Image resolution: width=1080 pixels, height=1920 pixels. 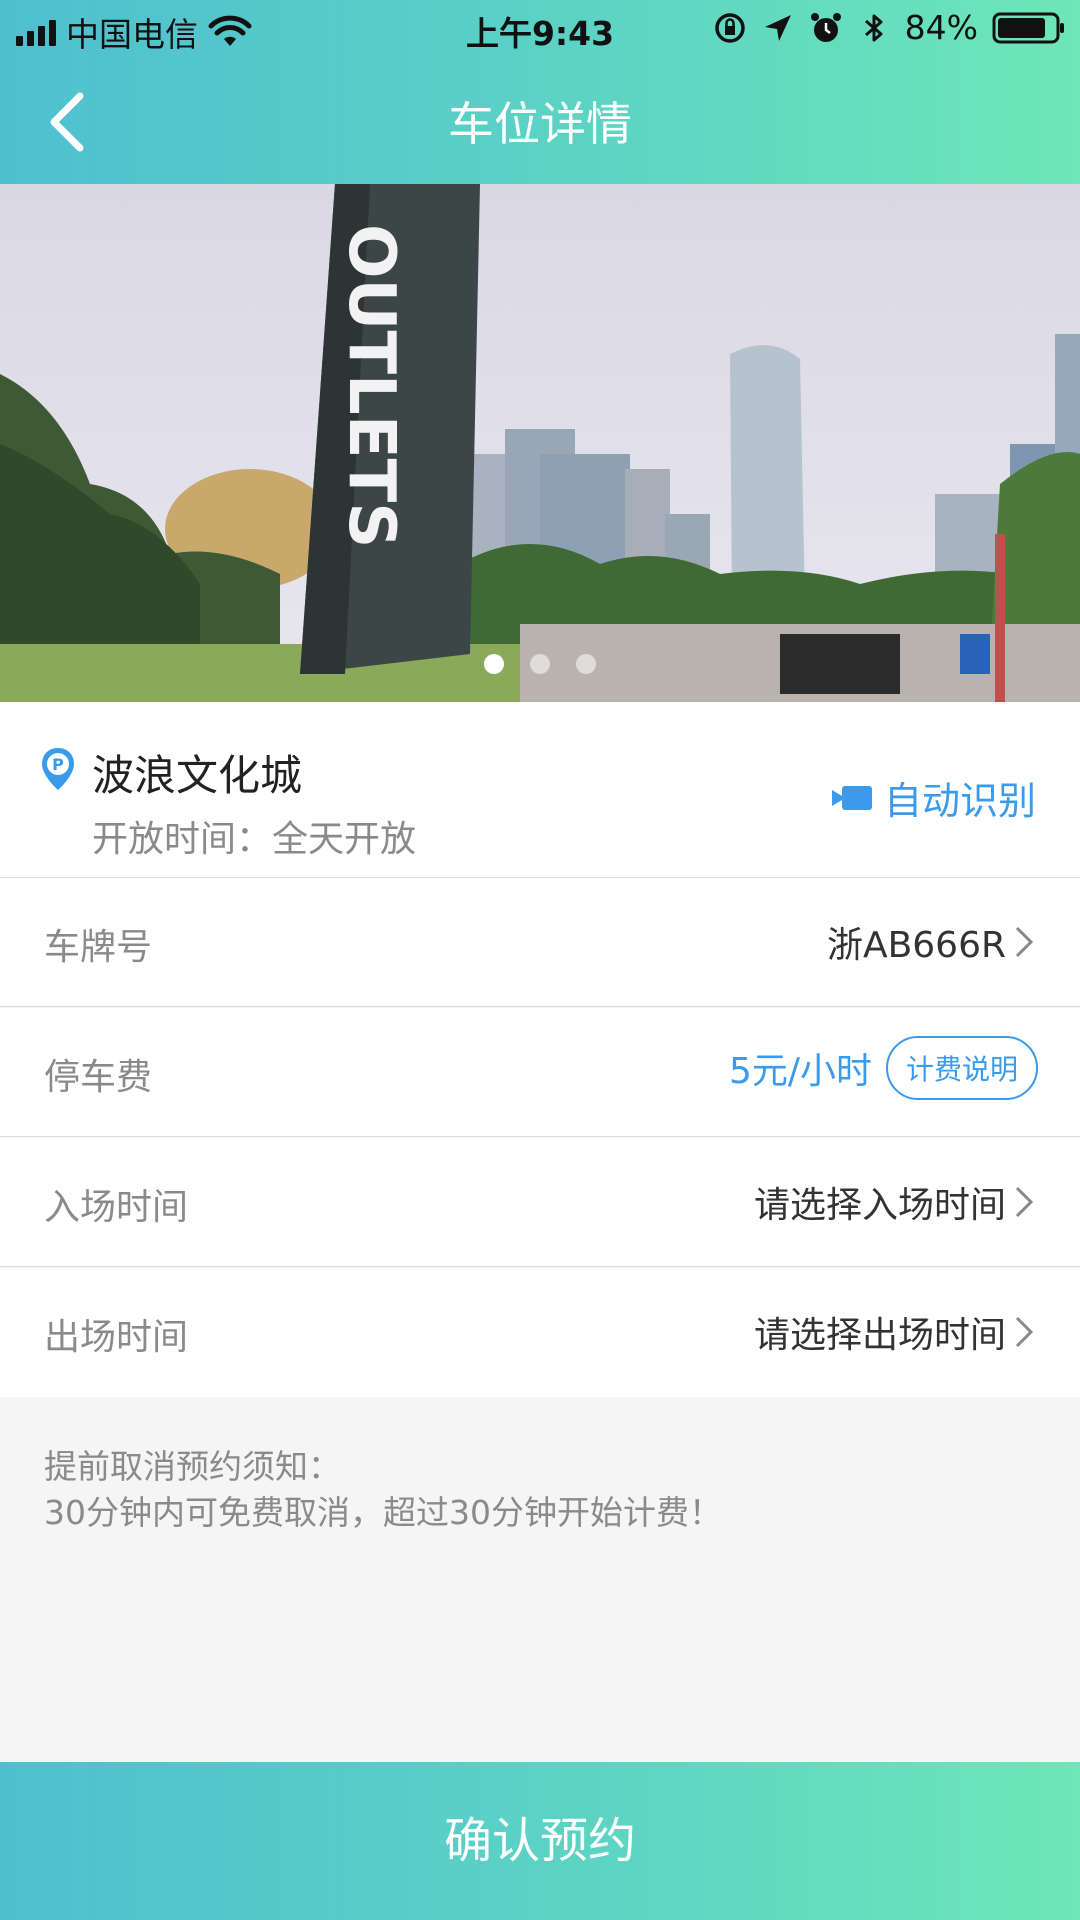 I want to click on entry-time-value: 请选择入场时间, so click(x=894, y=1202).